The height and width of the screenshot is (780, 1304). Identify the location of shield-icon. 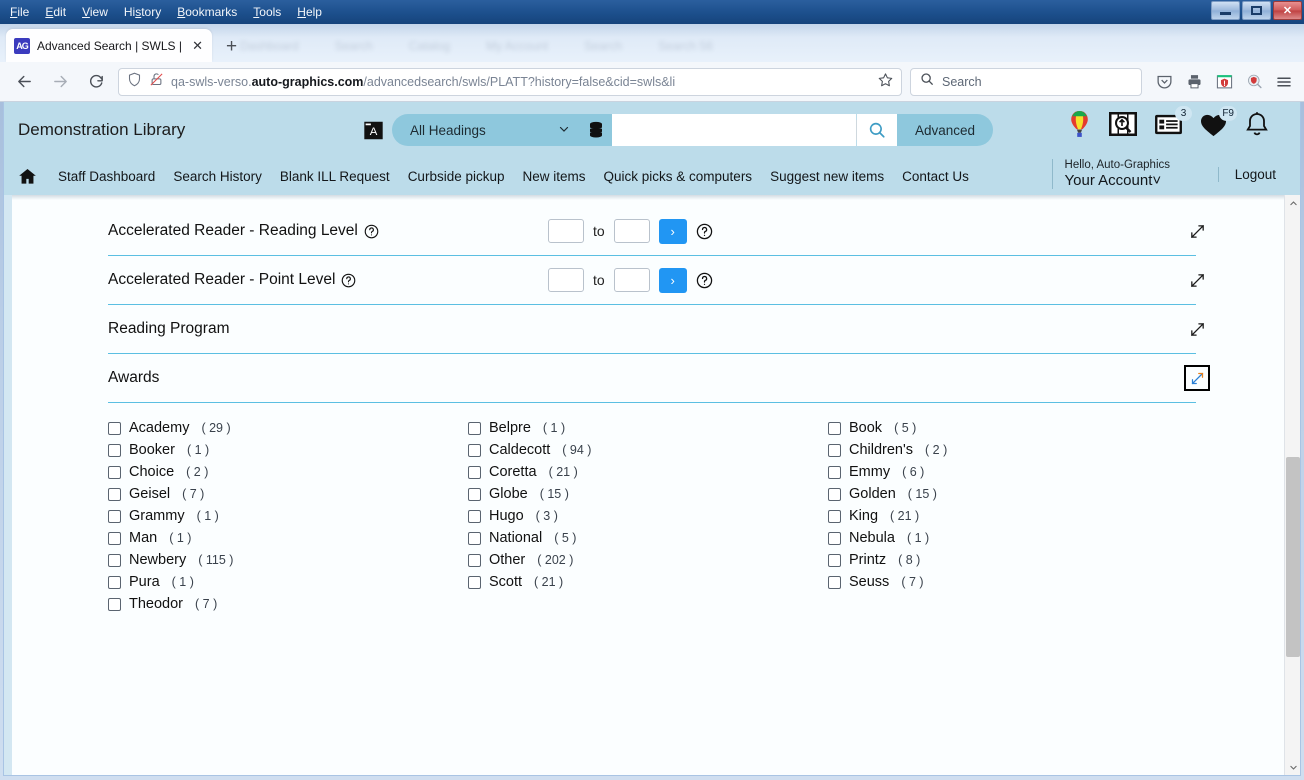
(134, 82).